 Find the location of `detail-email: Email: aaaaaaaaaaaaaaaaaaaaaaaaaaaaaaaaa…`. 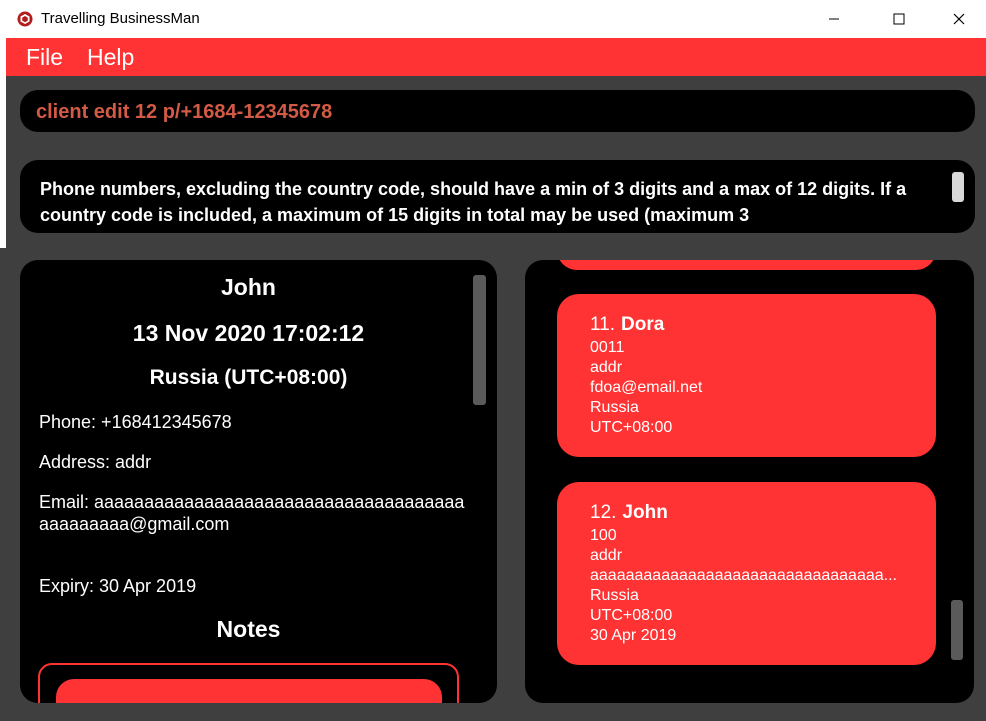

detail-email: Email: aaaaaaaaaaaaaaaaaaaaaaaaaaaaaaaaa… is located at coordinates (252, 513).